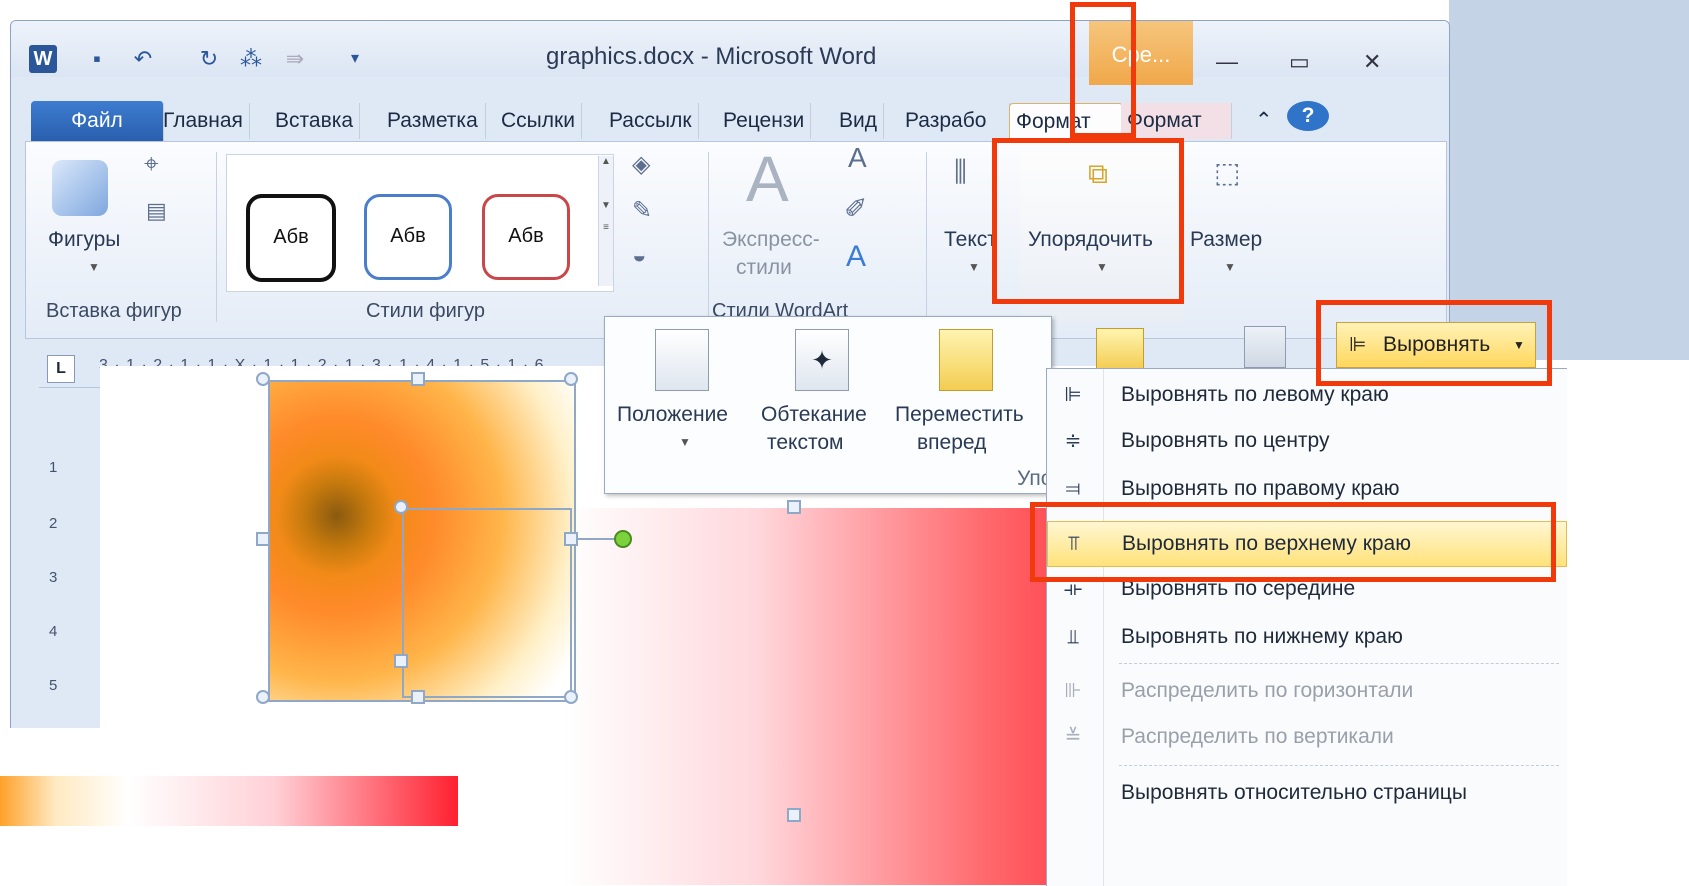 The height and width of the screenshot is (886, 1689). Describe the element at coordinates (641, 164) in the screenshot. I see `fill-icon: ◈` at that location.